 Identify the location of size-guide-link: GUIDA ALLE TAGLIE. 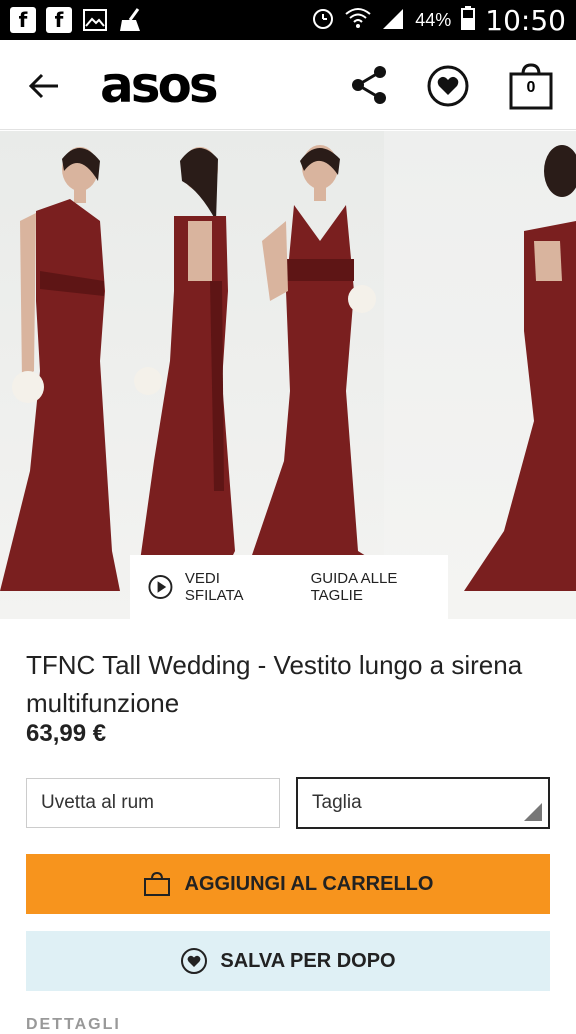
(379, 587).